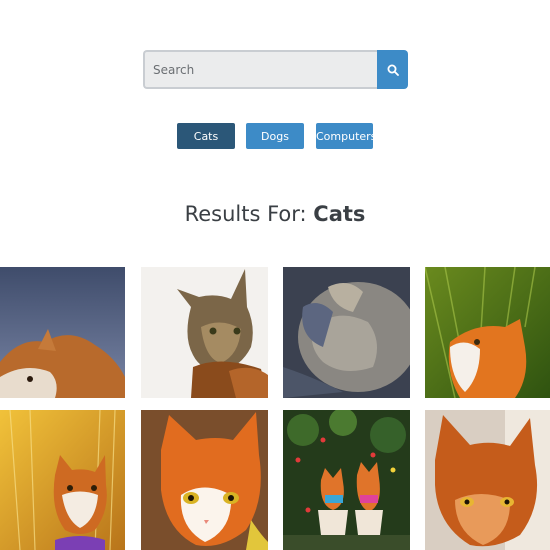  I want to click on category-button-dogs: Dogs, so click(275, 136).